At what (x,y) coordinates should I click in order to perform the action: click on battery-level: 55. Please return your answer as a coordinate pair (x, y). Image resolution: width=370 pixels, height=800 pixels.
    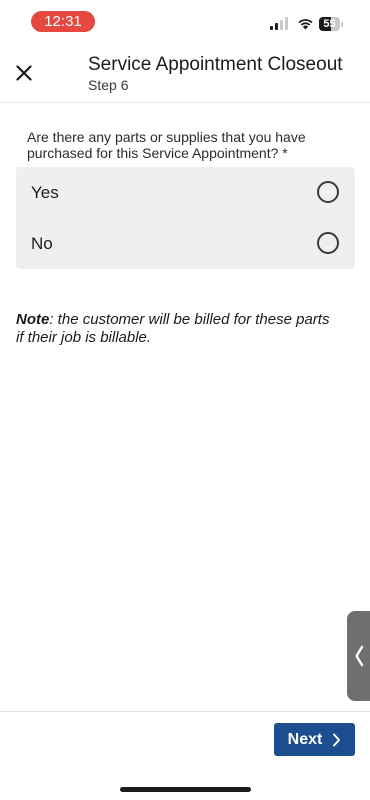
    Looking at the image, I should click on (329, 24).